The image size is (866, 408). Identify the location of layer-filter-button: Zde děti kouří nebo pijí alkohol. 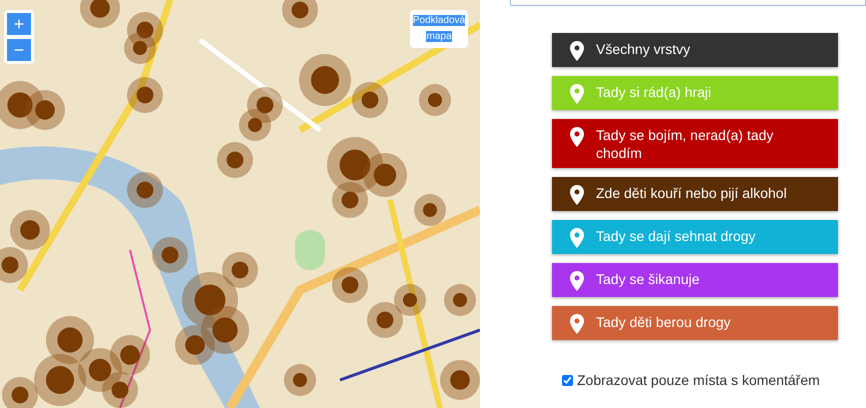
(695, 194).